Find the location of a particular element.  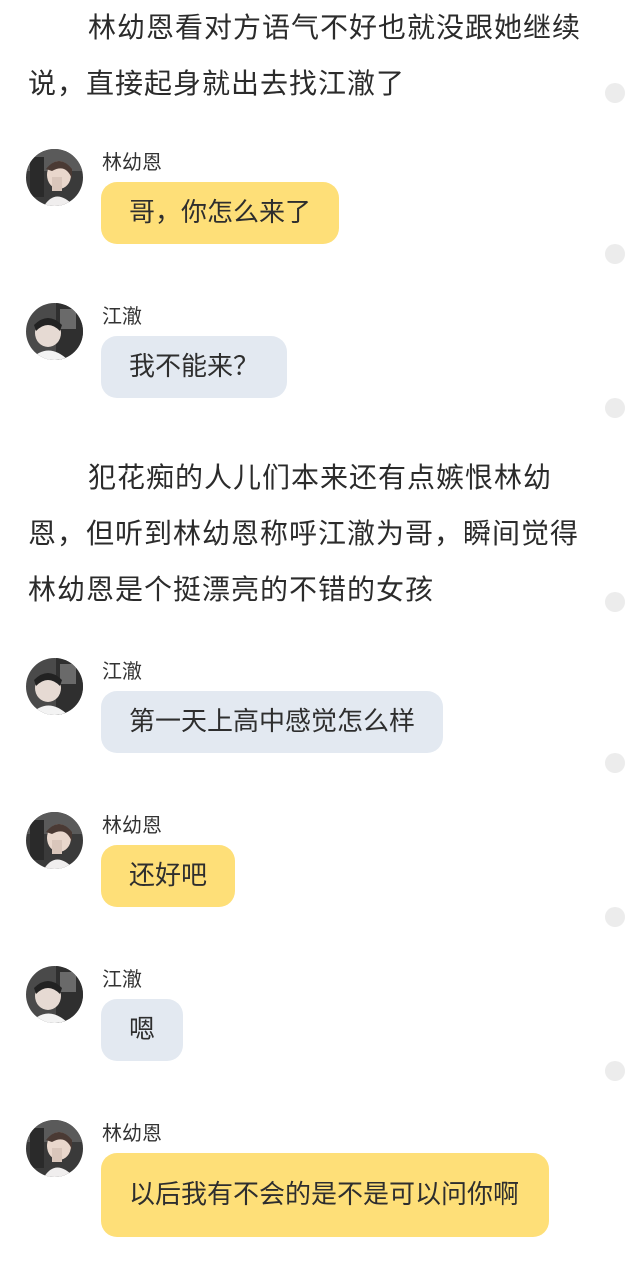

chat-bubble: 以后我有不会的是不是可以问你啊 is located at coordinates (325, 1195).